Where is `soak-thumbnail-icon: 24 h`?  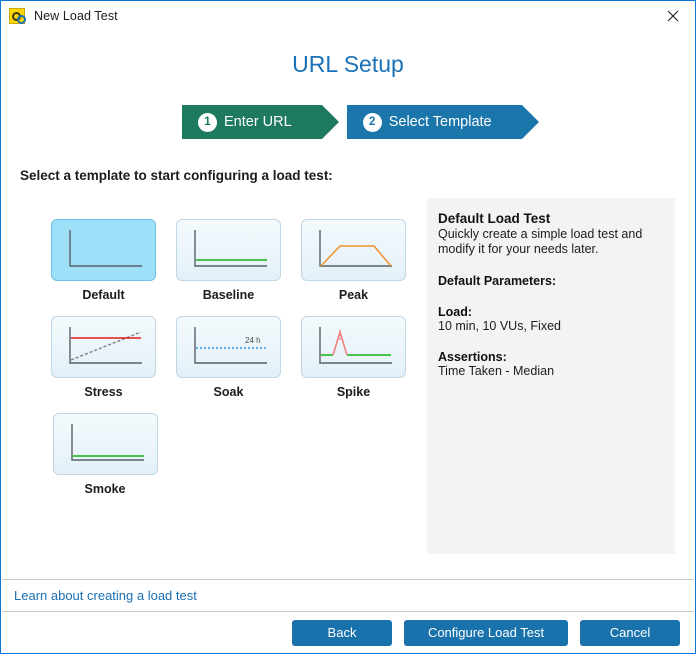
soak-thumbnail-icon: 24 h is located at coordinates (228, 347).